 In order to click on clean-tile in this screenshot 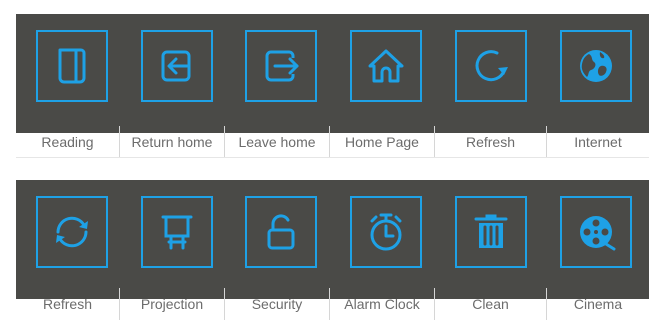, I will do `click(491, 232)`.